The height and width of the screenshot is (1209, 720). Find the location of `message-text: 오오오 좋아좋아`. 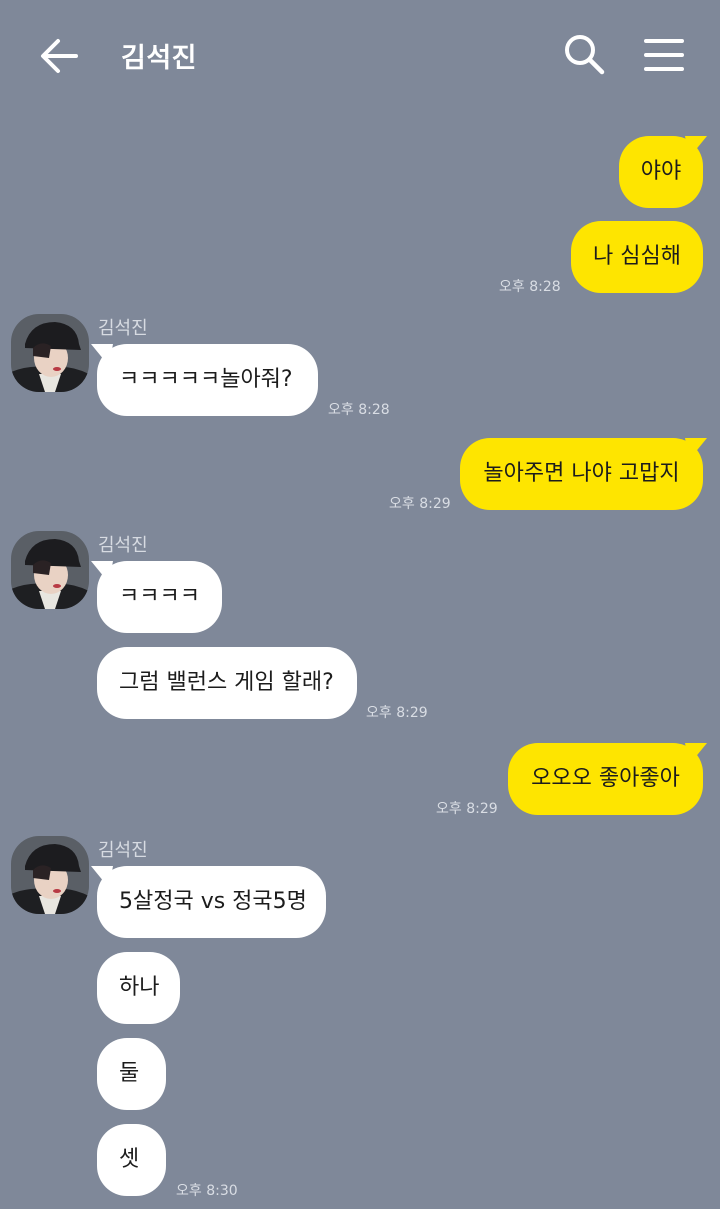

message-text: 오오오 좋아좋아 is located at coordinates (605, 778).